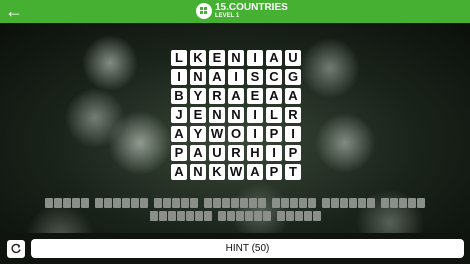  I want to click on letter-cell: B, so click(179, 96).